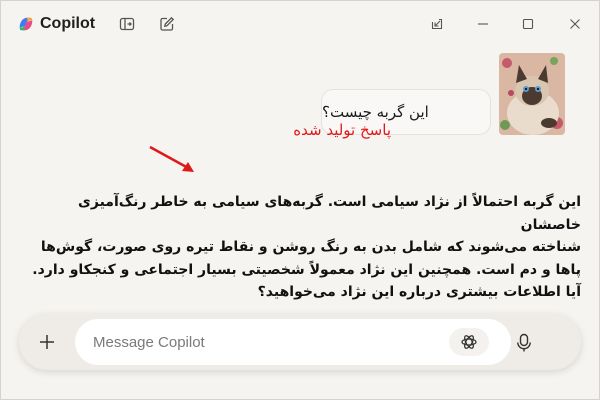  Describe the element at coordinates (300, 24) in the screenshot. I see `title-bar: Copilot` at that location.